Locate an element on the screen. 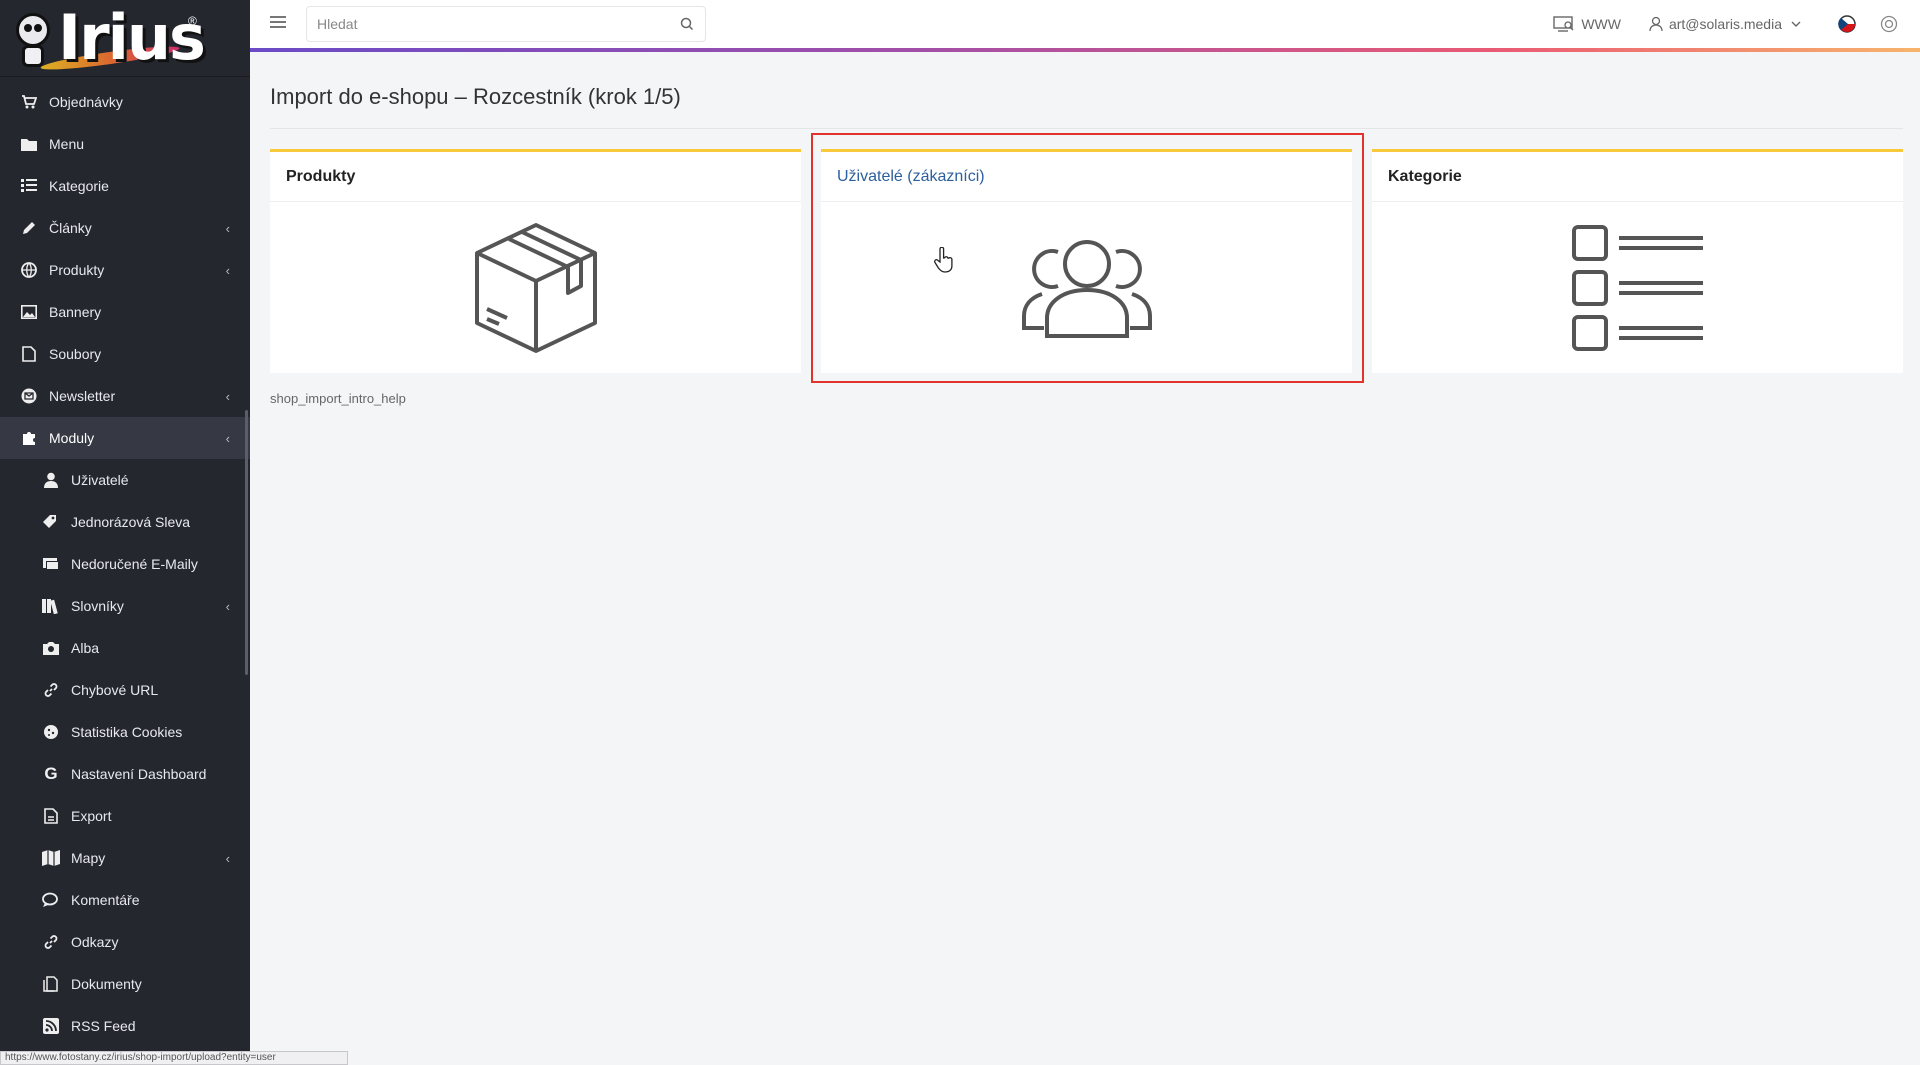  sidebar-item-komentare: Komentáře is located at coordinates (125, 900).